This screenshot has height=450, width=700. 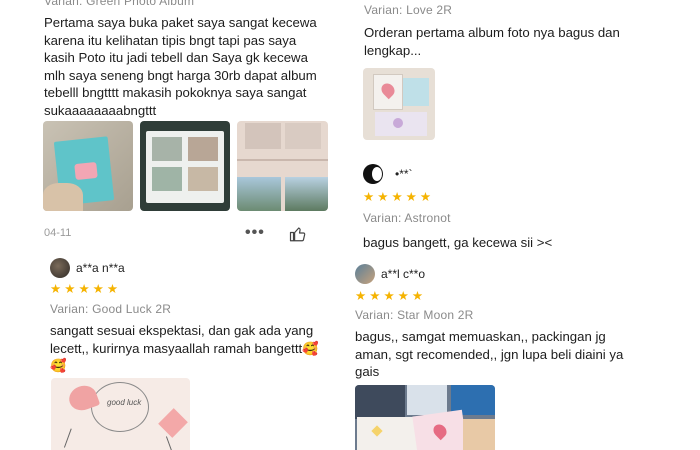 I want to click on review-text-line: bagus,, samgat memuaskan,, packingan jg, so click(x=480, y=336).